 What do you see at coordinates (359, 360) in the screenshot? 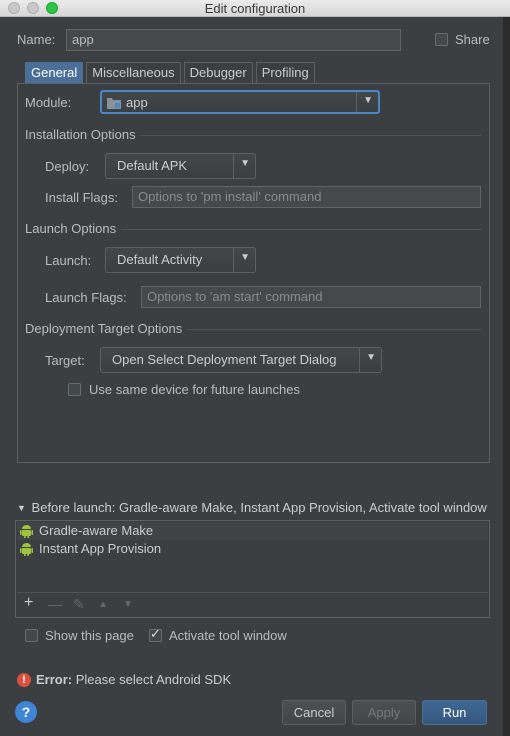
I see `target-combo-separator` at bounding box center [359, 360].